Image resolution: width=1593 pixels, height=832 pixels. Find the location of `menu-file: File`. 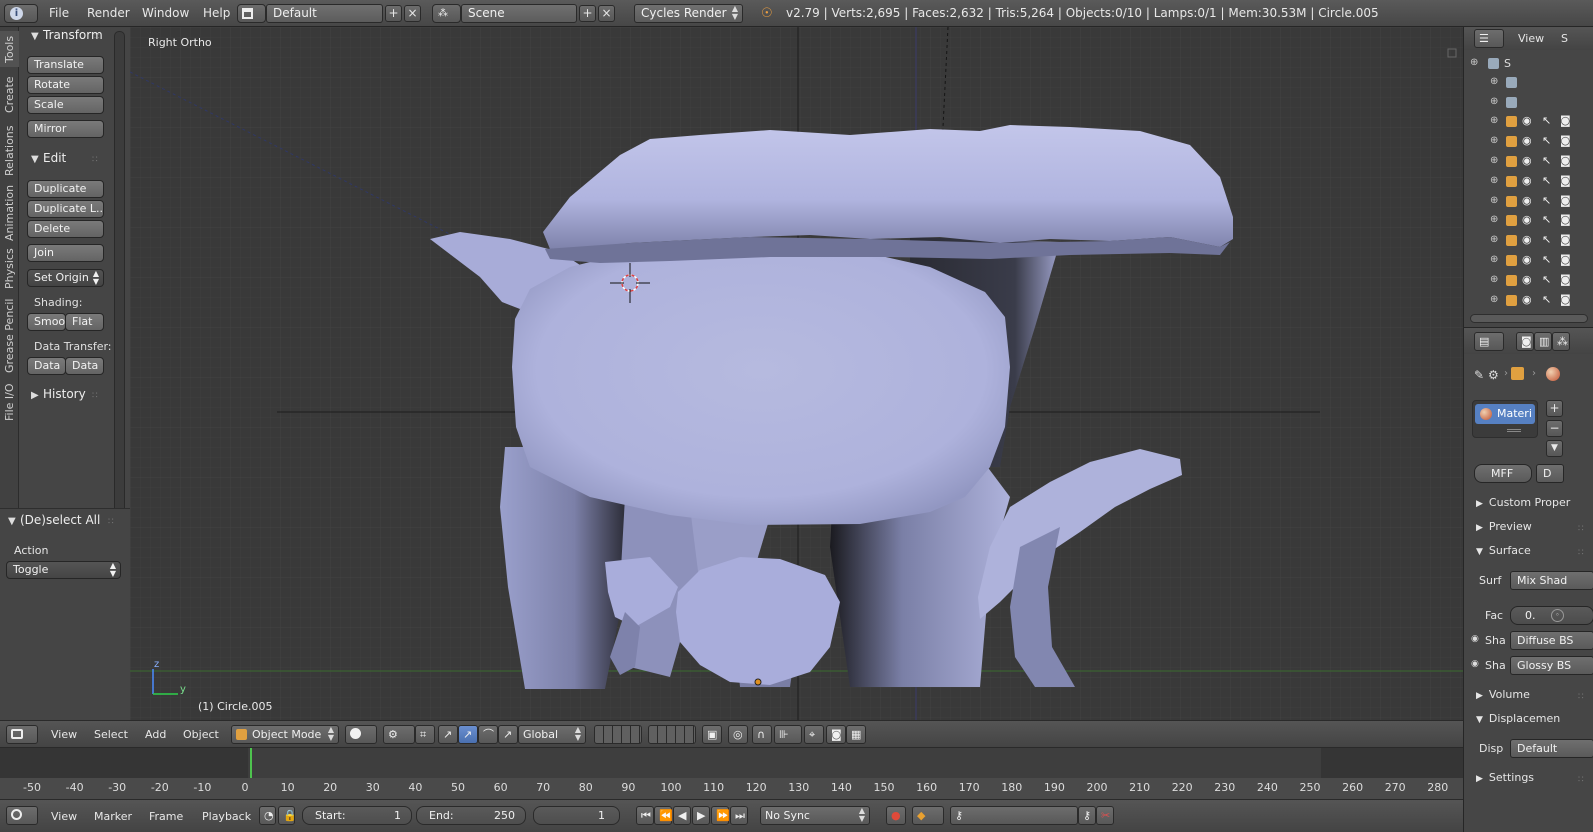

menu-file: File is located at coordinates (59, 13).